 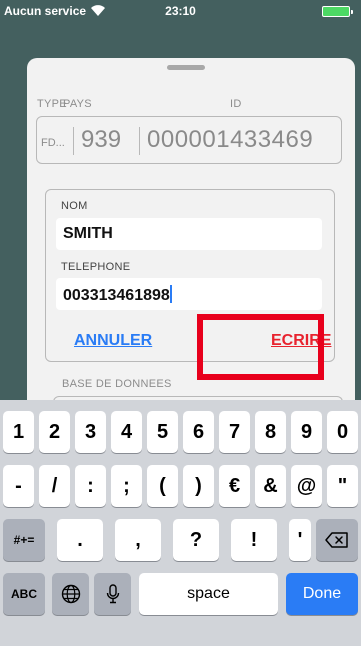 What do you see at coordinates (189, 234) in the screenshot?
I see `nom-input: SMITH` at bounding box center [189, 234].